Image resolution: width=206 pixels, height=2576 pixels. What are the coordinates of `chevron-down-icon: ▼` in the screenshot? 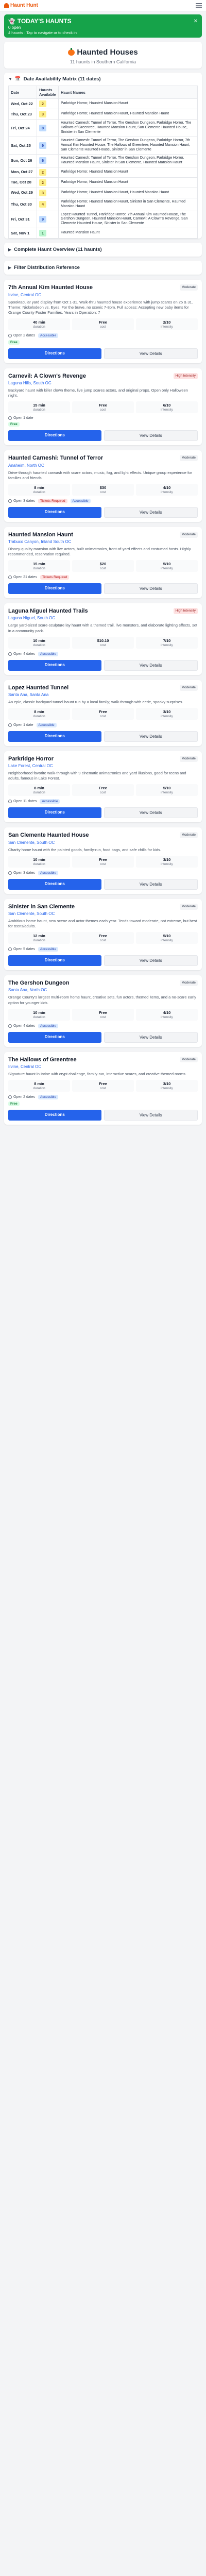 It's located at (10, 79).